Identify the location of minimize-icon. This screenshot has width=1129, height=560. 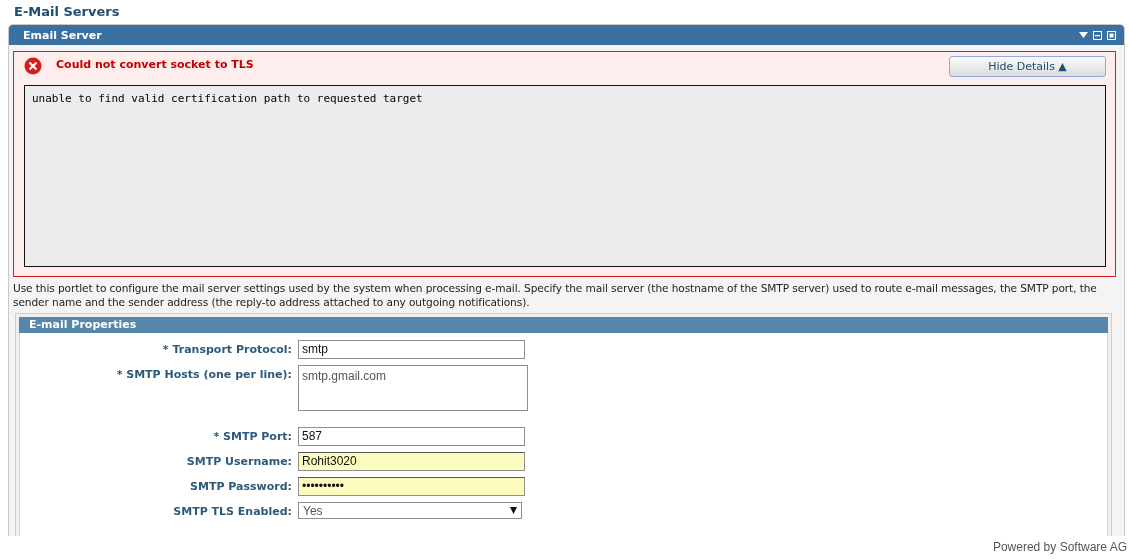
(1097, 35).